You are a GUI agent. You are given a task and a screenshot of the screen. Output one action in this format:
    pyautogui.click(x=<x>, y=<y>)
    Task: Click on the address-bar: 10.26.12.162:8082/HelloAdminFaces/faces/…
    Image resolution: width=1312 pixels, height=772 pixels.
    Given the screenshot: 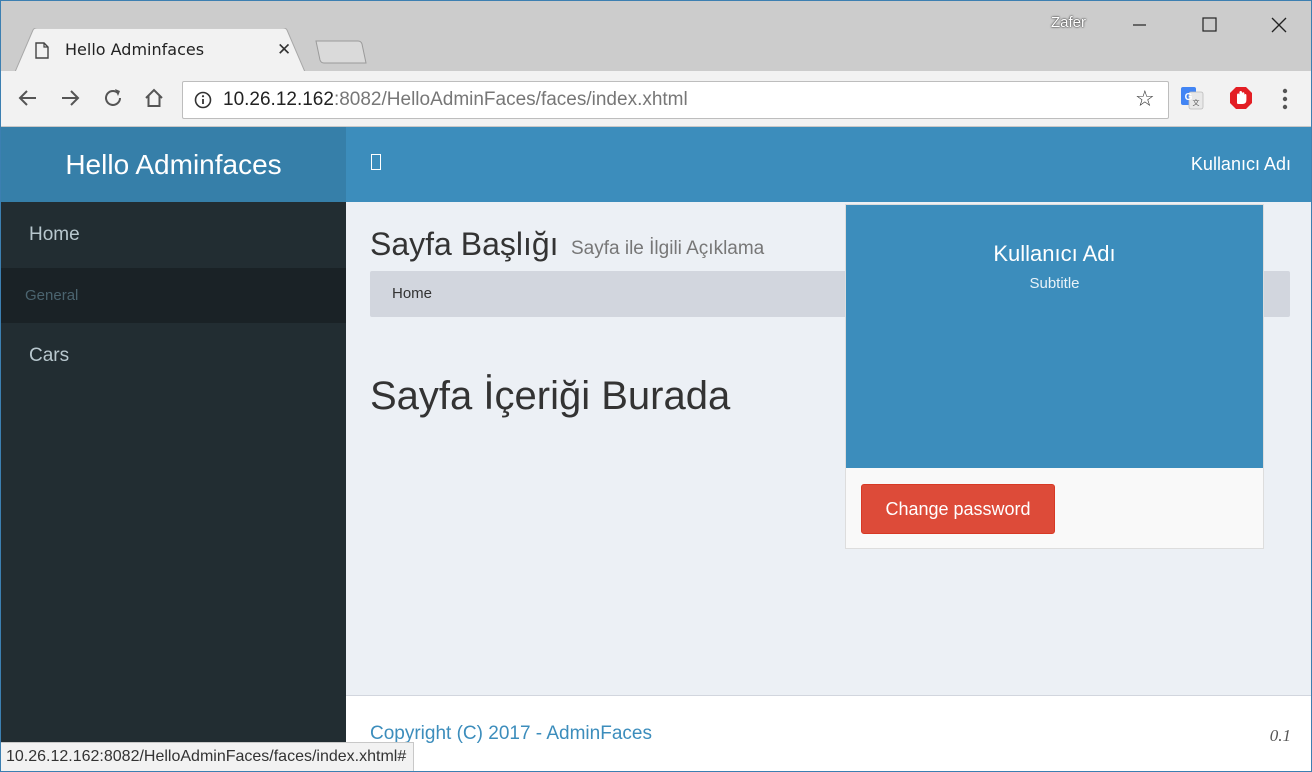 What is the action you would take?
    pyautogui.click(x=675, y=100)
    